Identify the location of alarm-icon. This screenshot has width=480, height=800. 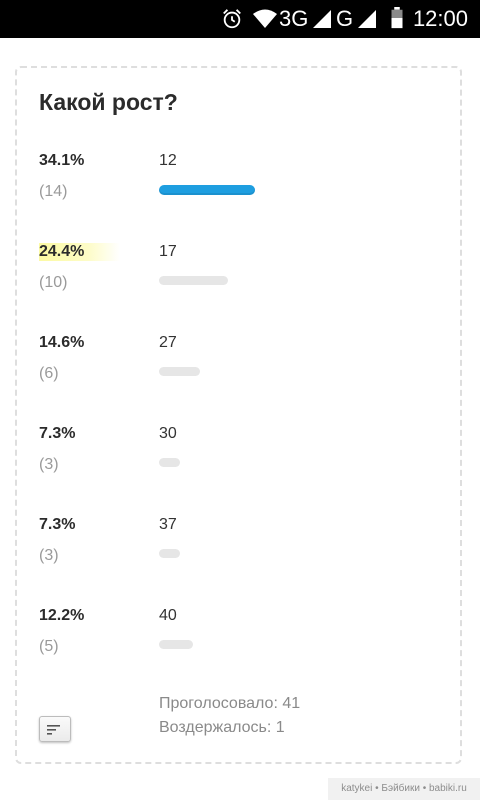
(232, 19).